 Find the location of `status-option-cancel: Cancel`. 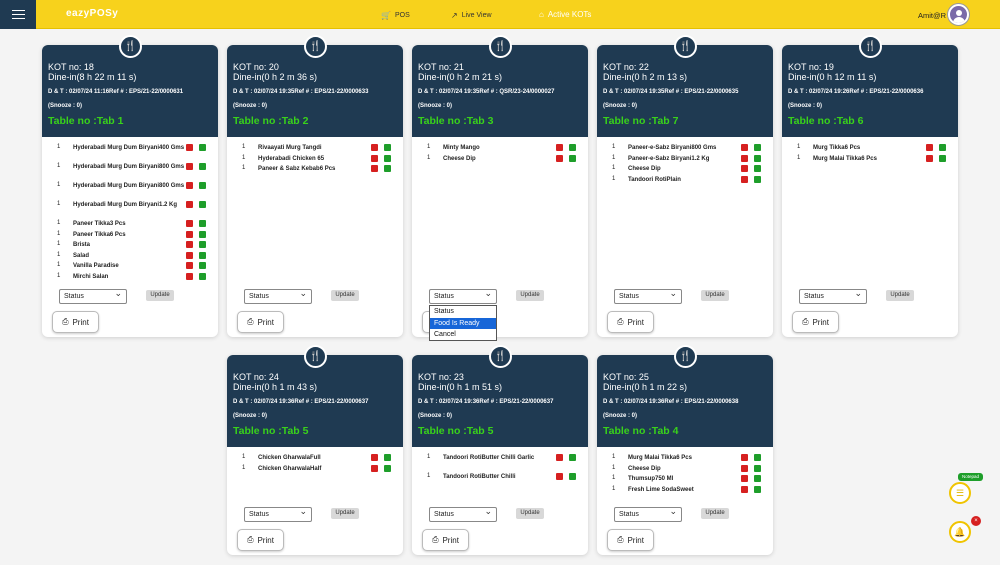

status-option-cancel: Cancel is located at coordinates (463, 335).